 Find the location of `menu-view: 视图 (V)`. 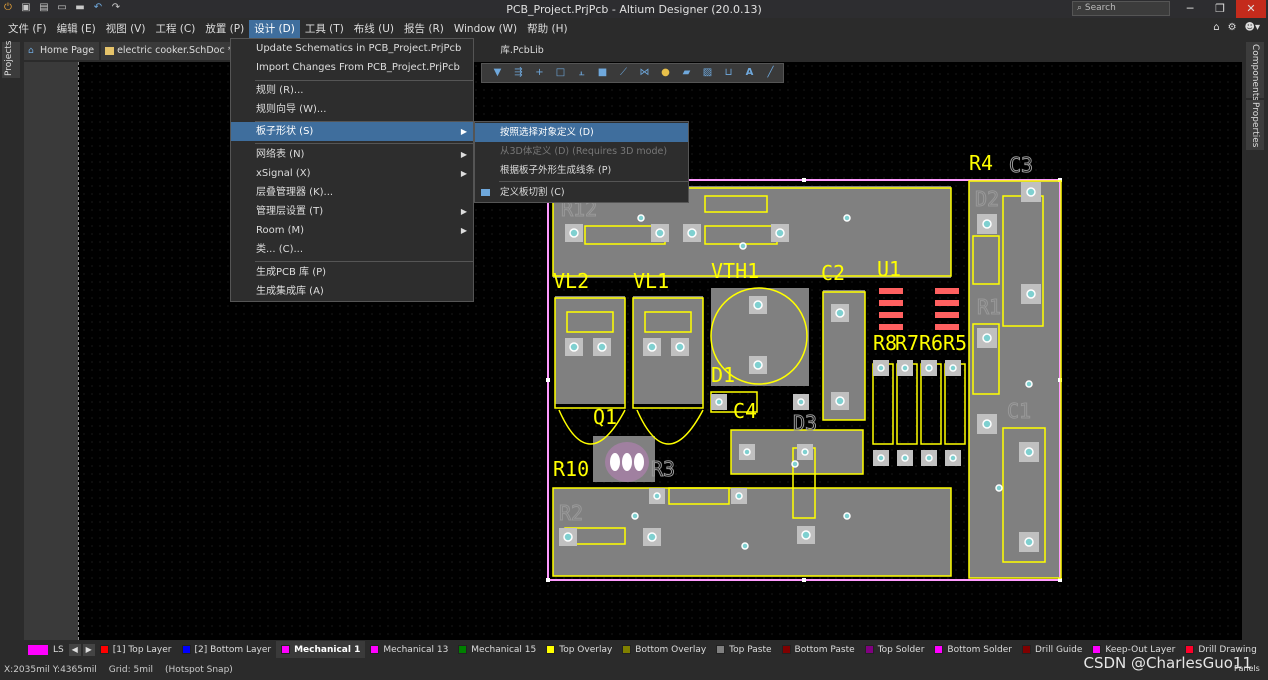

menu-view: 视图 (V) is located at coordinates (126, 29).